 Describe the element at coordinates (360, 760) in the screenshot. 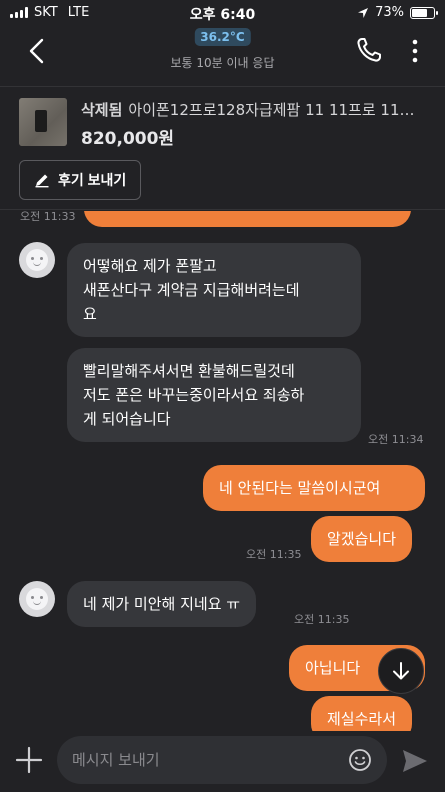

I see `emoji-icon` at that location.